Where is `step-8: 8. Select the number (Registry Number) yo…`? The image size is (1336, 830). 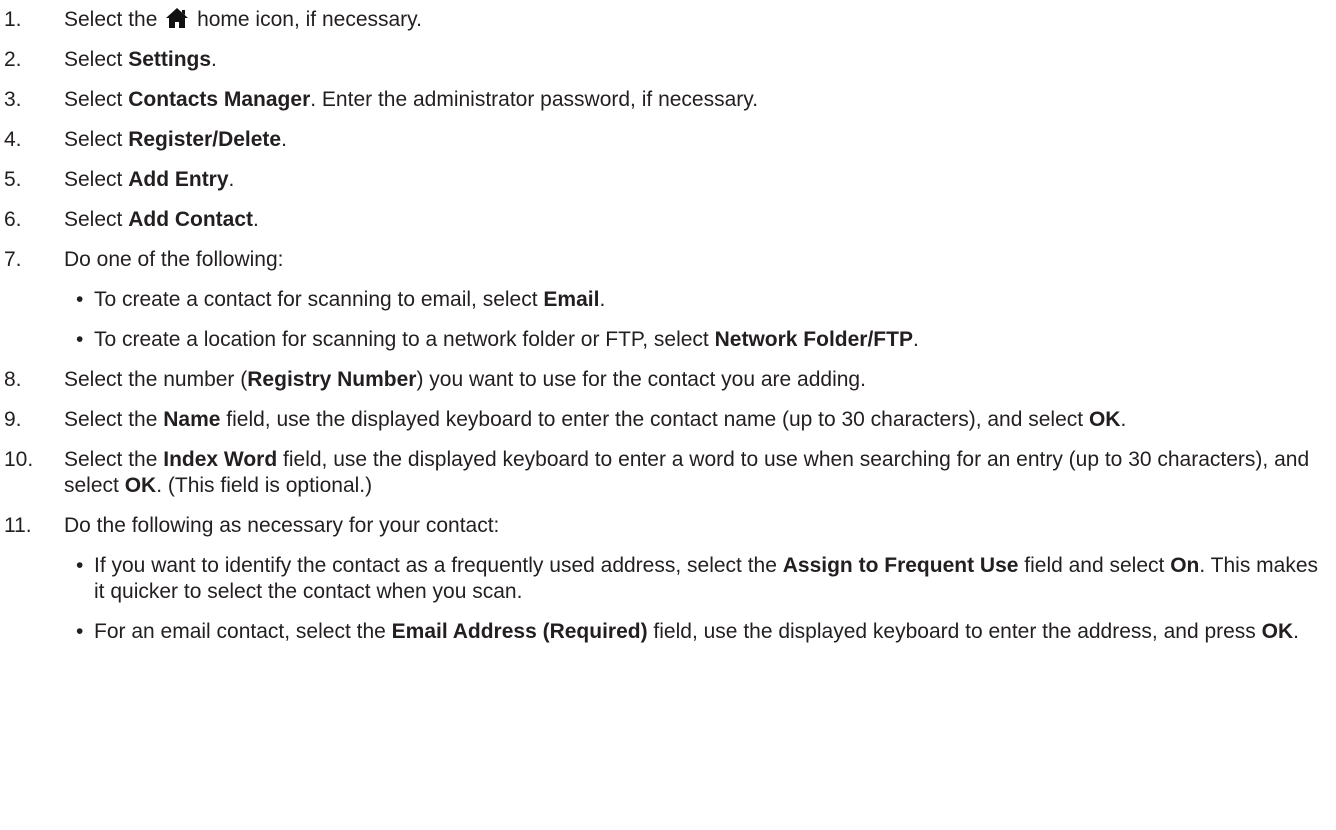
step-8: 8. Select the number (Registry Number) yo… is located at coordinates (668, 380).